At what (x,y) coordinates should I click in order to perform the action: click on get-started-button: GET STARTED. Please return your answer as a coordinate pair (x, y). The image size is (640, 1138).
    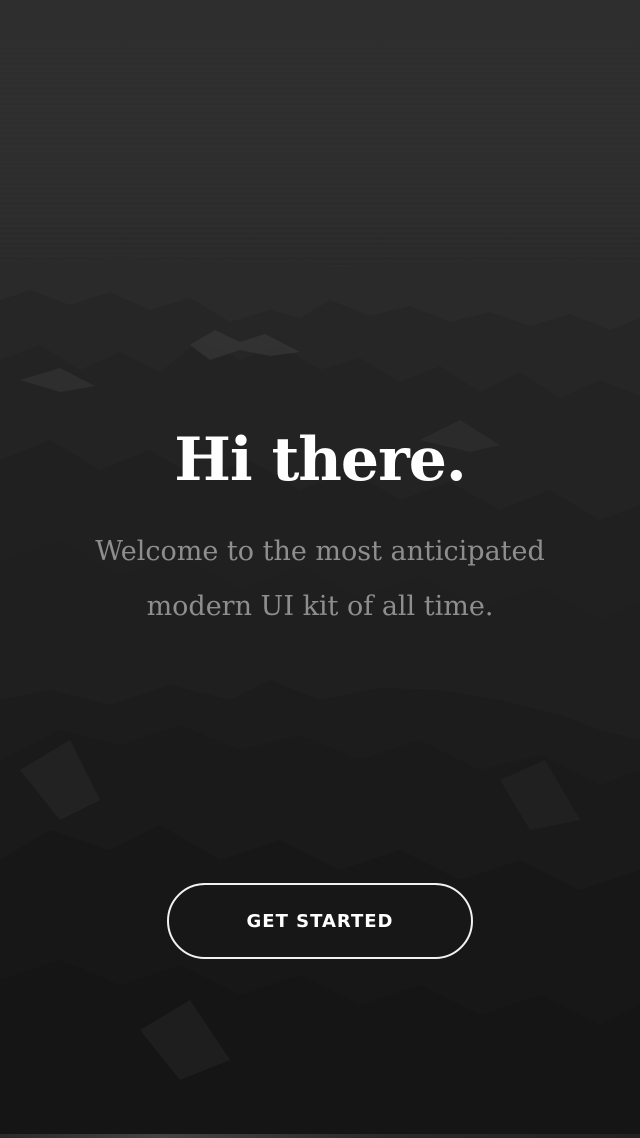
    Looking at the image, I should click on (320, 921).